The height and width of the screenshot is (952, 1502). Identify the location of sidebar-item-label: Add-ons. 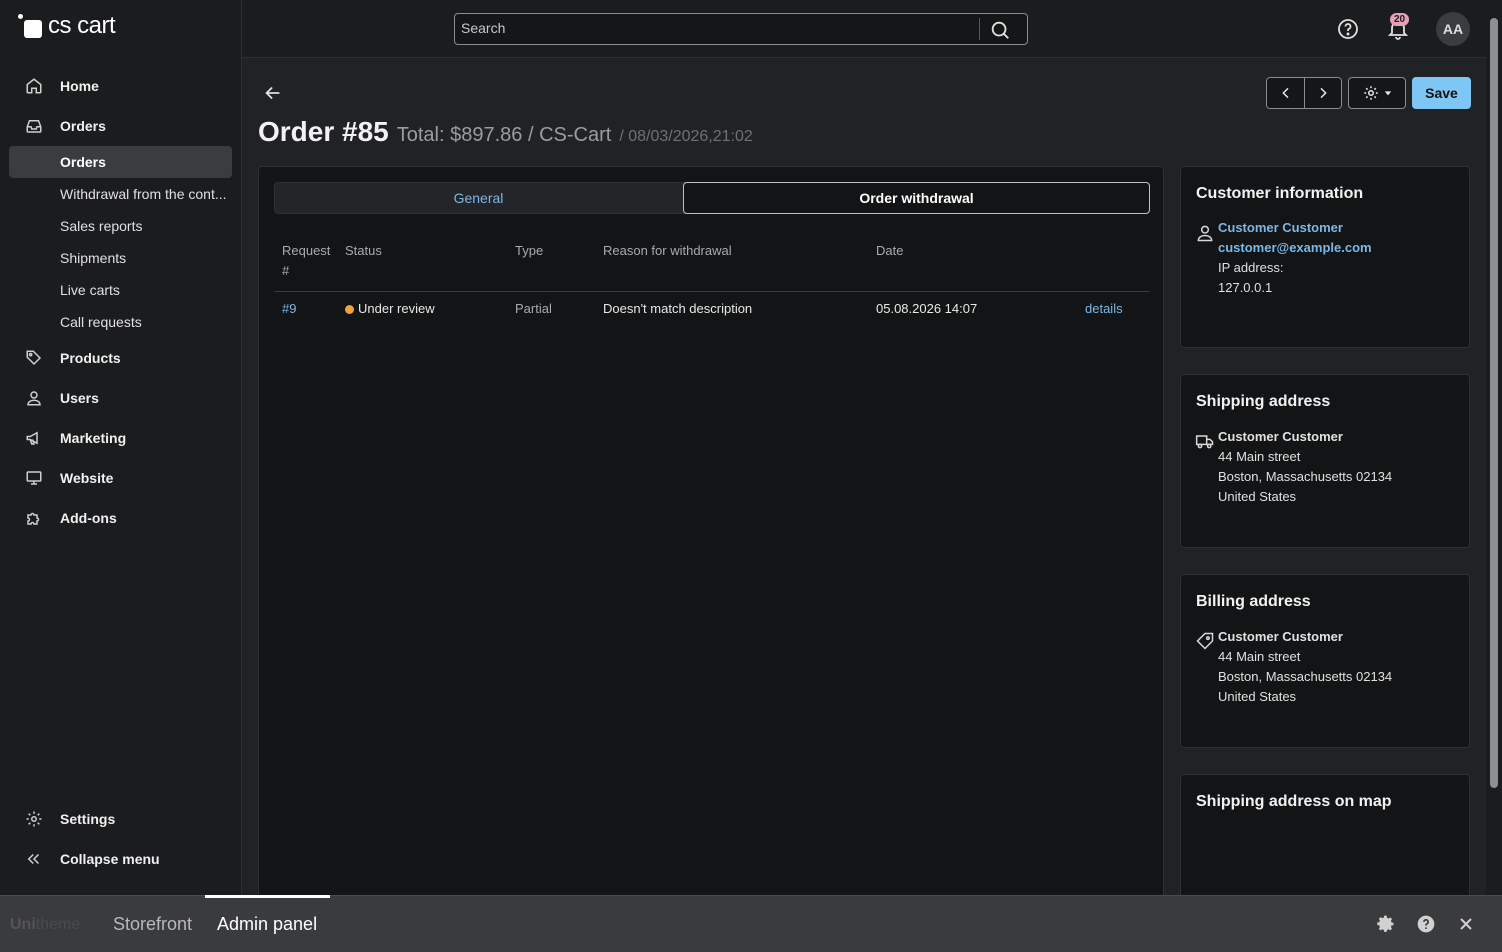
(88, 518).